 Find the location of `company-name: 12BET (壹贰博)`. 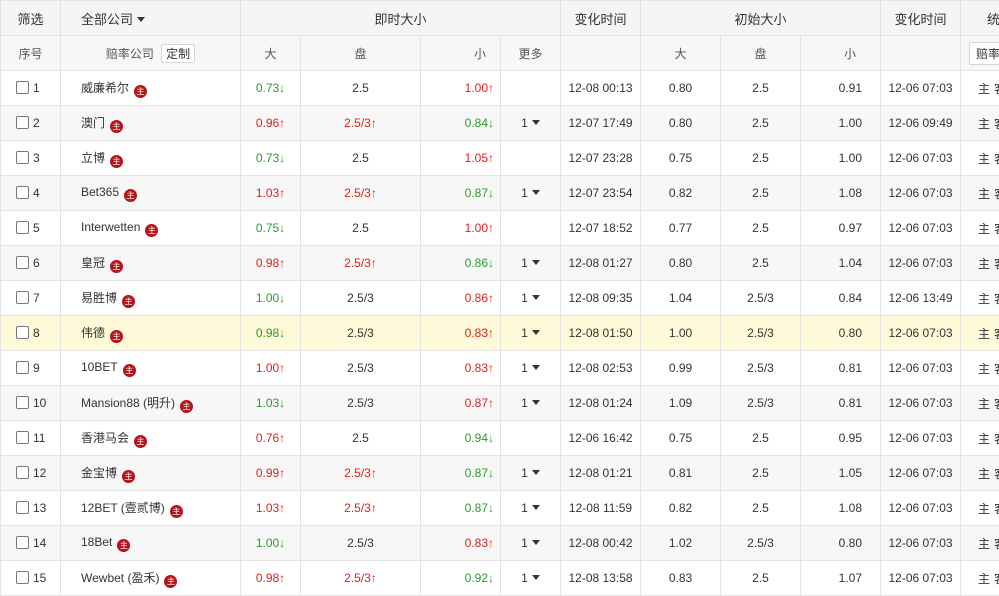

company-name: 12BET (壹贰博) is located at coordinates (123, 508).